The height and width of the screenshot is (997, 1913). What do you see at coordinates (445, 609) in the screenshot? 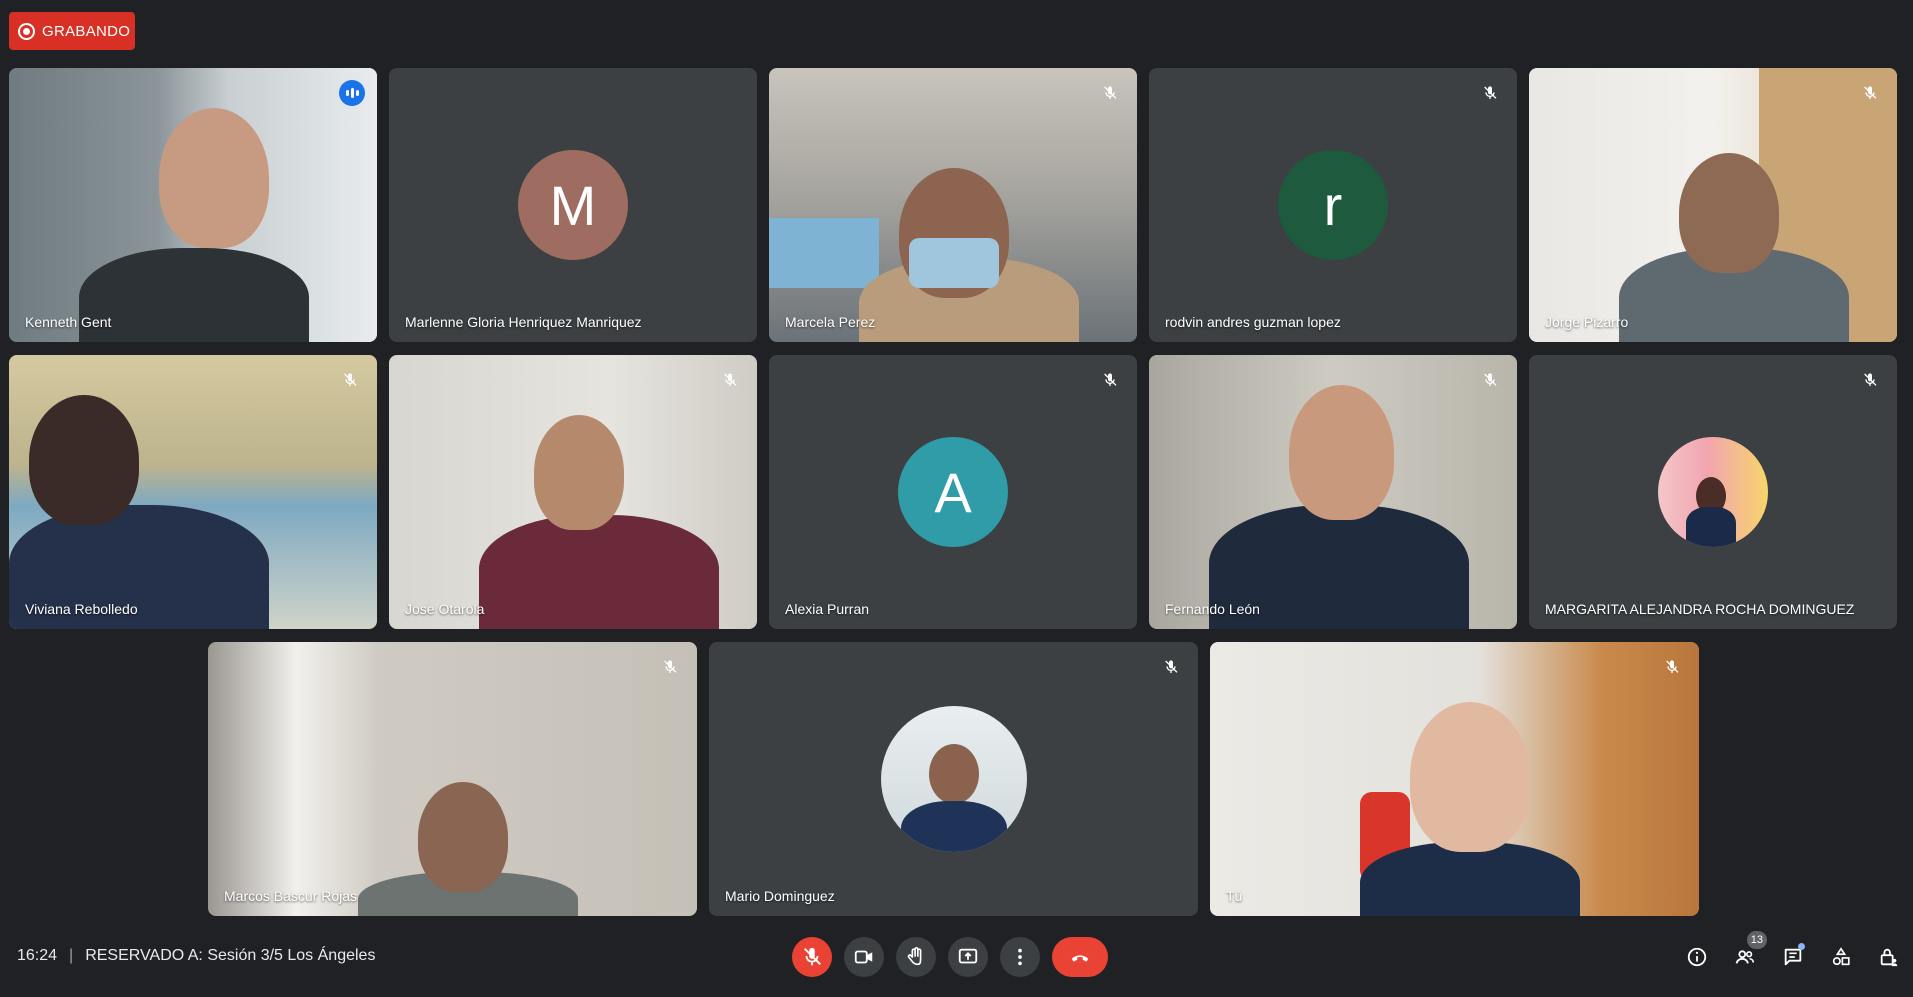
I see `participant-name: Jose Otarola` at bounding box center [445, 609].